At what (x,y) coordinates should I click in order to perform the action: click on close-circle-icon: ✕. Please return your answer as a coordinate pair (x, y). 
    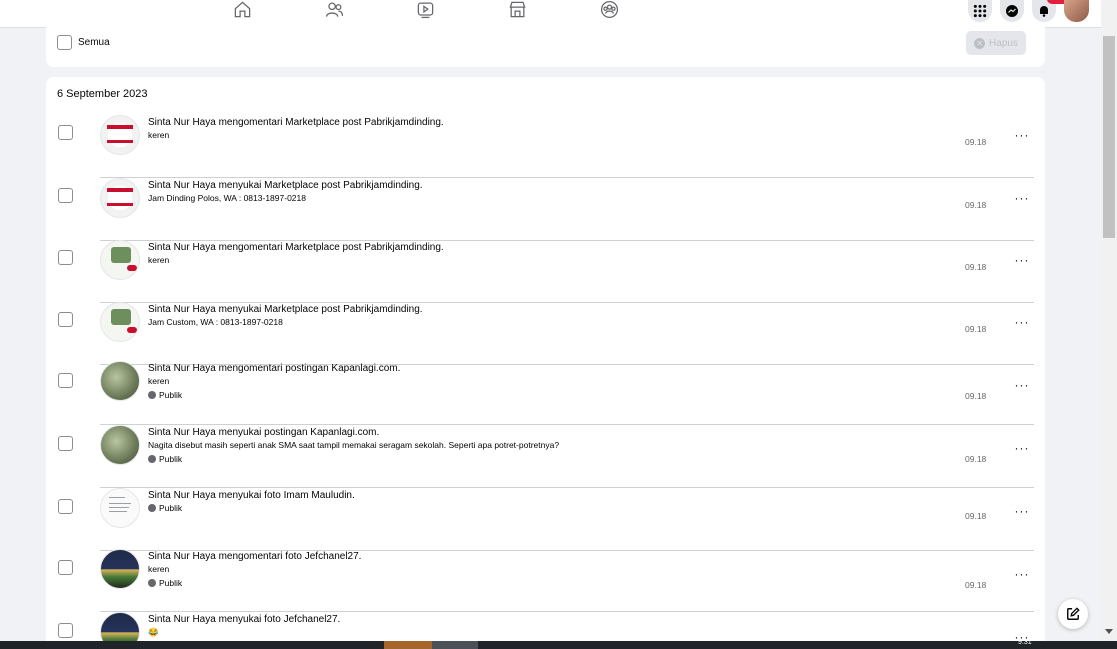
    Looking at the image, I should click on (980, 43).